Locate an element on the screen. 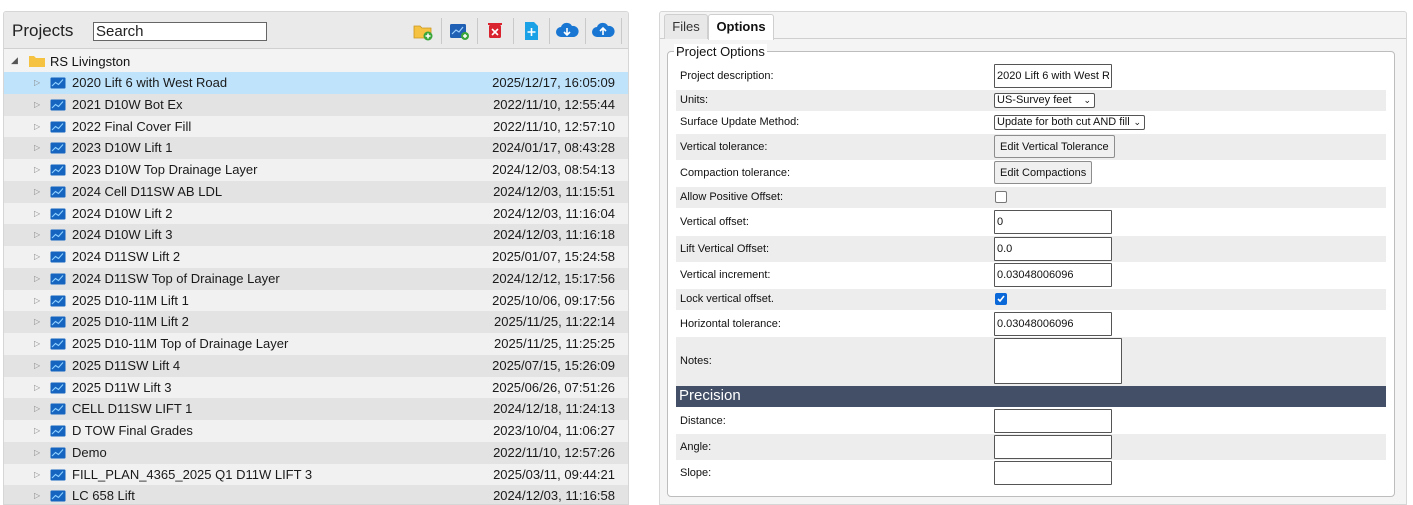 The image size is (1413, 505). project-date: 2025/03/11, 09:44:21 is located at coordinates (554, 474).